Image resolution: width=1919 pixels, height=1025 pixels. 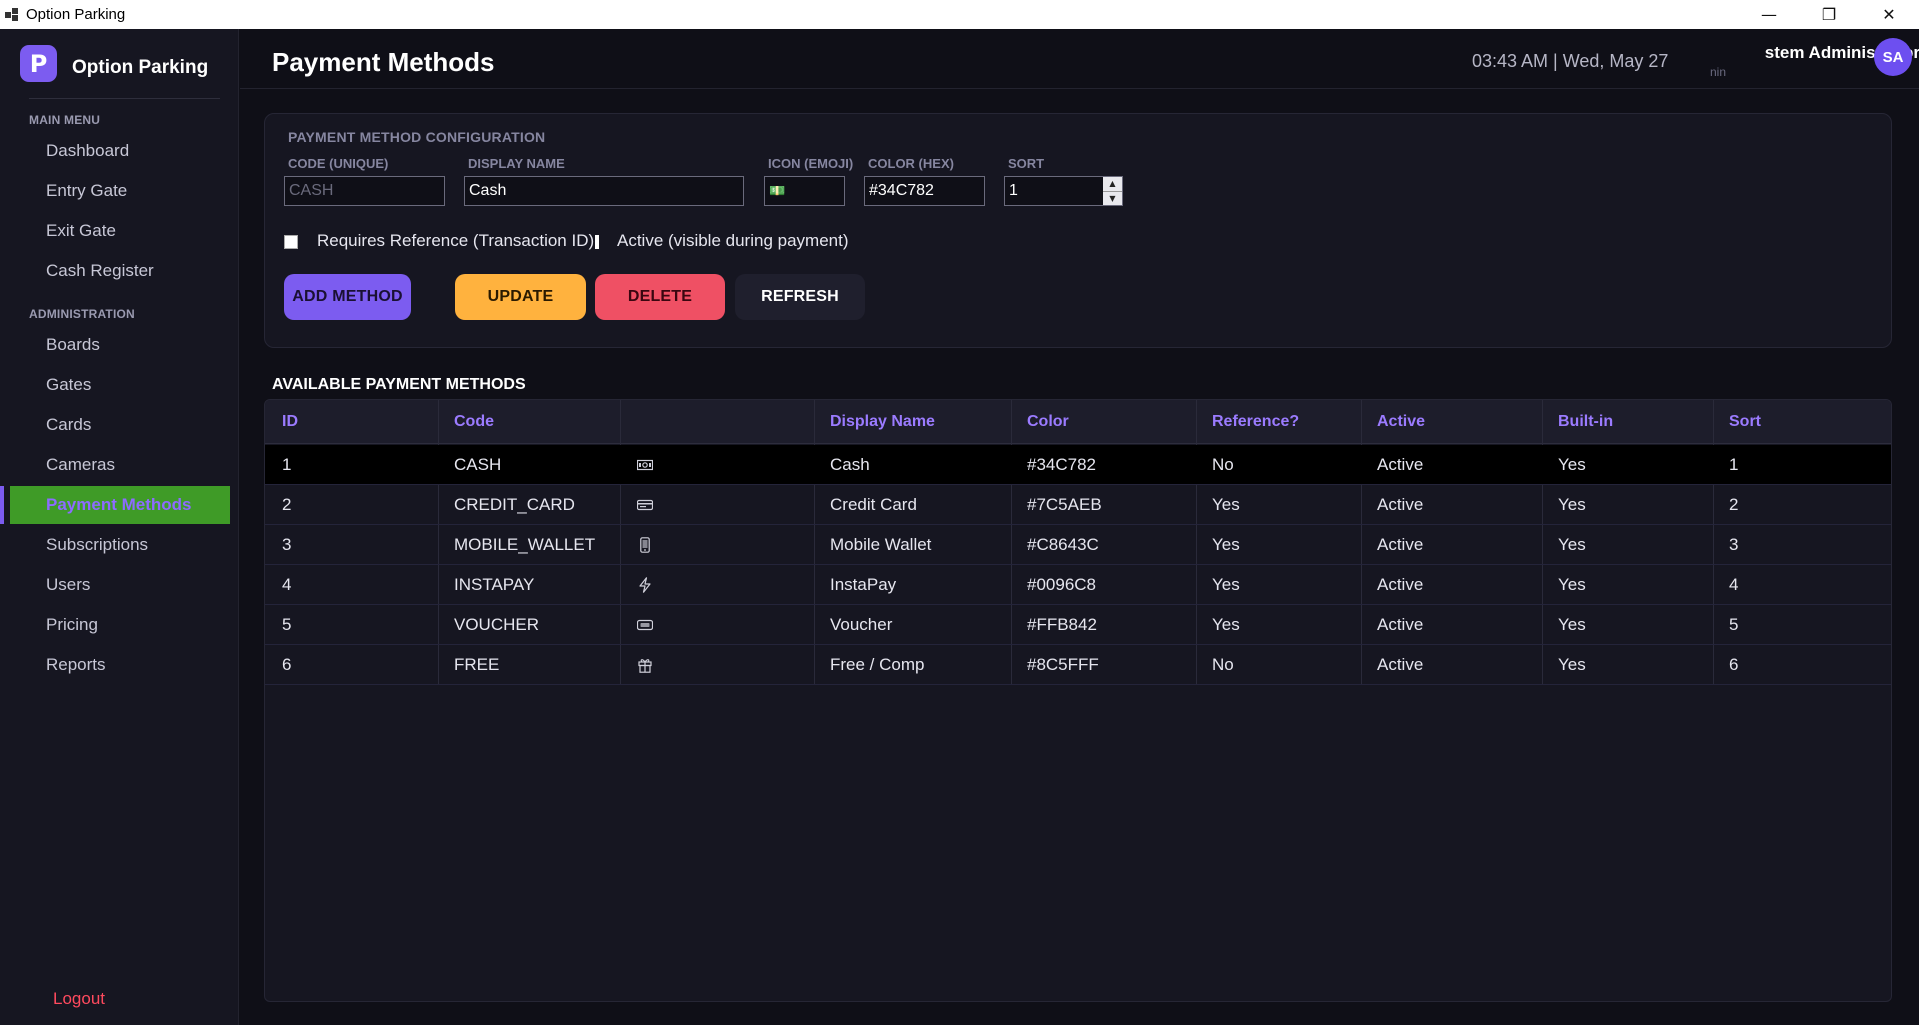 What do you see at coordinates (120, 345) in the screenshot?
I see `sidebar-item-boards: Boards` at bounding box center [120, 345].